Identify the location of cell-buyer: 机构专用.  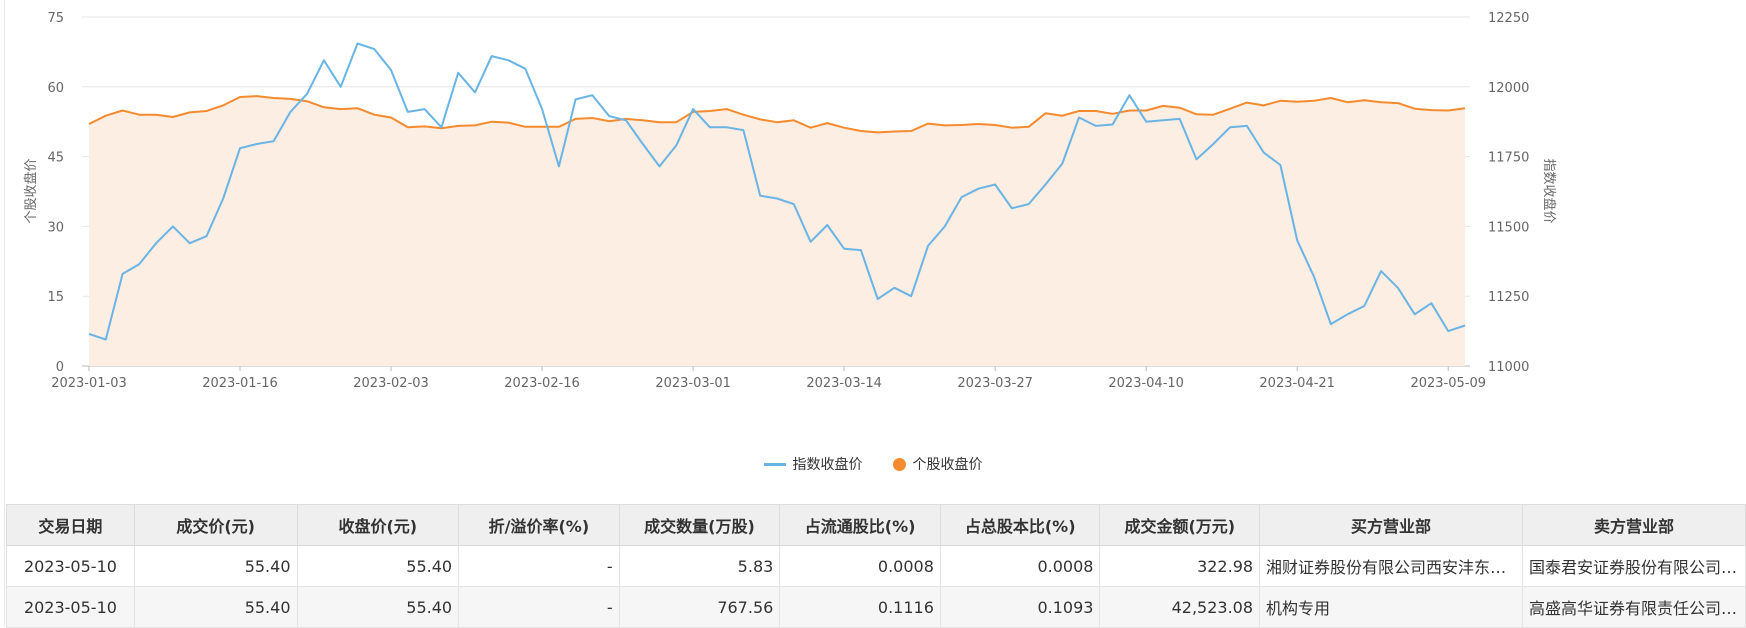
(1391, 607).